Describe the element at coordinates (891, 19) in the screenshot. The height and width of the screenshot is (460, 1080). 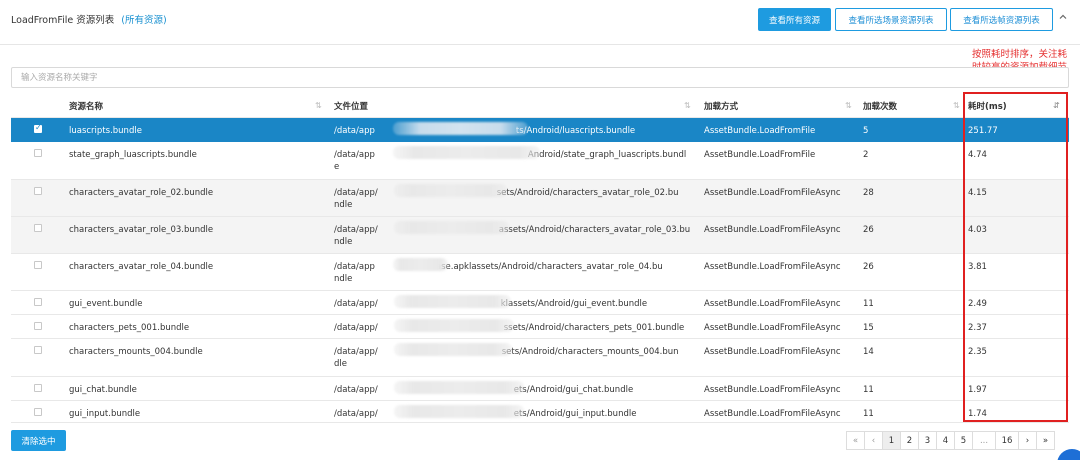
I see `view-scene-resources-button: 查看所选场景资源列表` at that location.